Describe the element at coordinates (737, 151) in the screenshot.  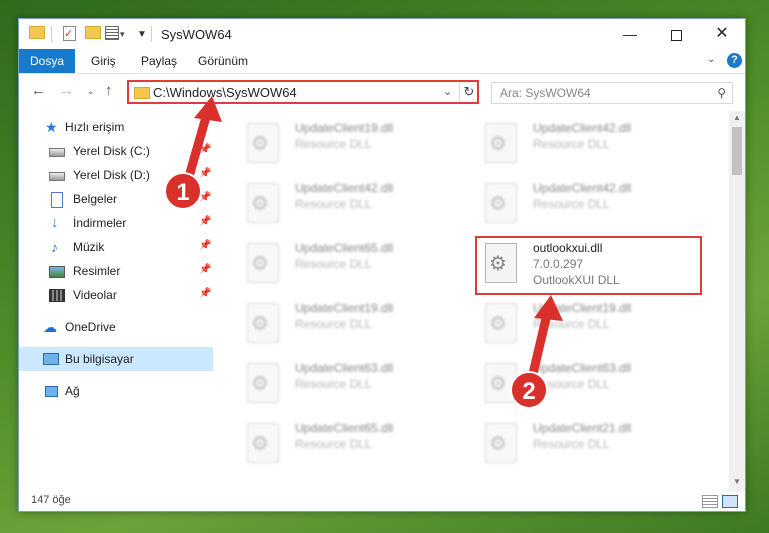
I see `scroll-thumb` at that location.